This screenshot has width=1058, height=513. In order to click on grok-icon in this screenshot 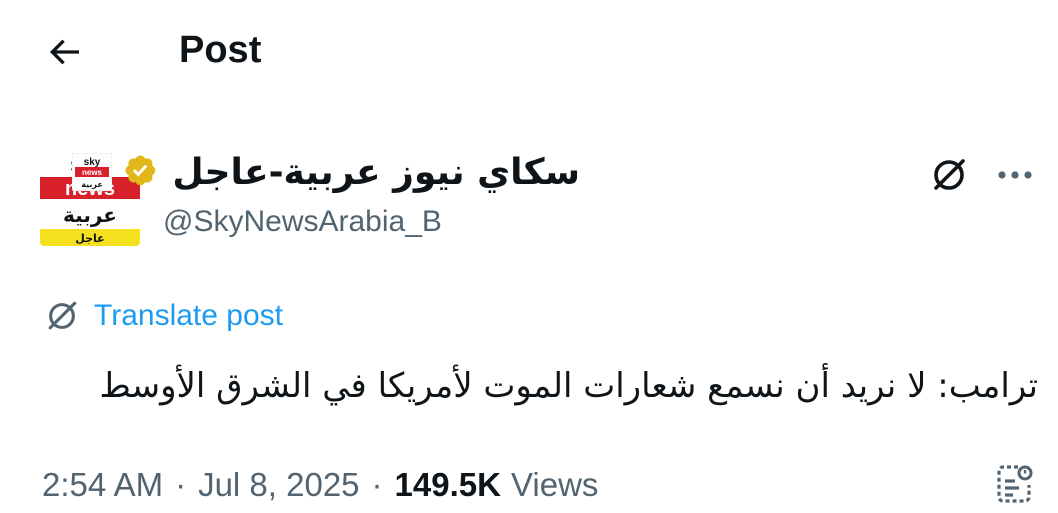, I will do `click(949, 174)`.